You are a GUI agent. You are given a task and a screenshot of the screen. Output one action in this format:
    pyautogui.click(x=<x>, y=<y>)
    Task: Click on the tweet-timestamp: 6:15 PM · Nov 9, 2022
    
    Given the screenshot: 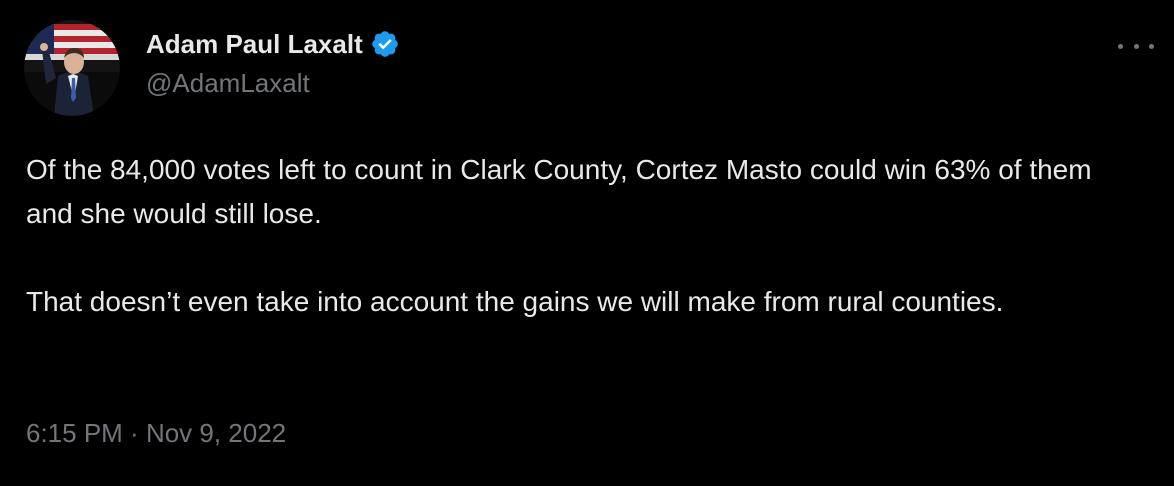 What is the action you would take?
    pyautogui.click(x=156, y=433)
    